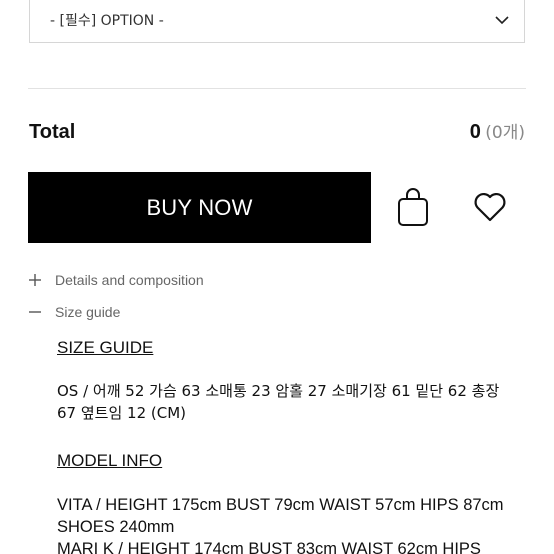  I want to click on accordion-size-guide: Size guide, so click(74, 312).